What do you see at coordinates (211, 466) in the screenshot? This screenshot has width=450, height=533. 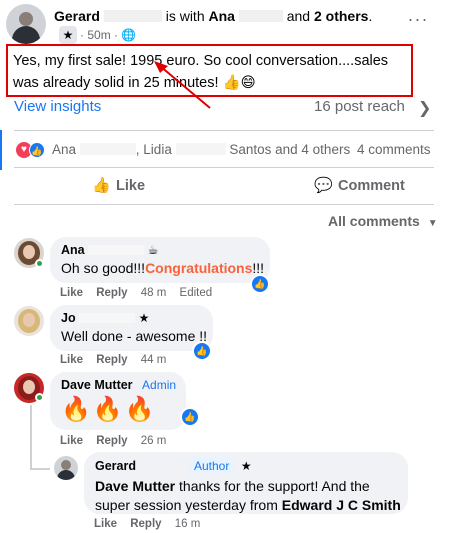 I see `author-badge: Author` at bounding box center [211, 466].